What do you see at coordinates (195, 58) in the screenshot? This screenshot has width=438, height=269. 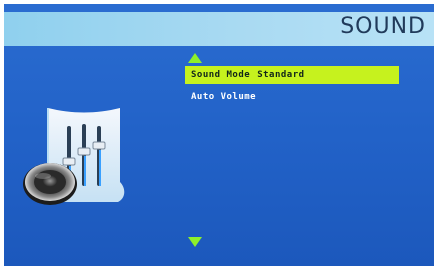 I see `scroll-up-icon` at bounding box center [195, 58].